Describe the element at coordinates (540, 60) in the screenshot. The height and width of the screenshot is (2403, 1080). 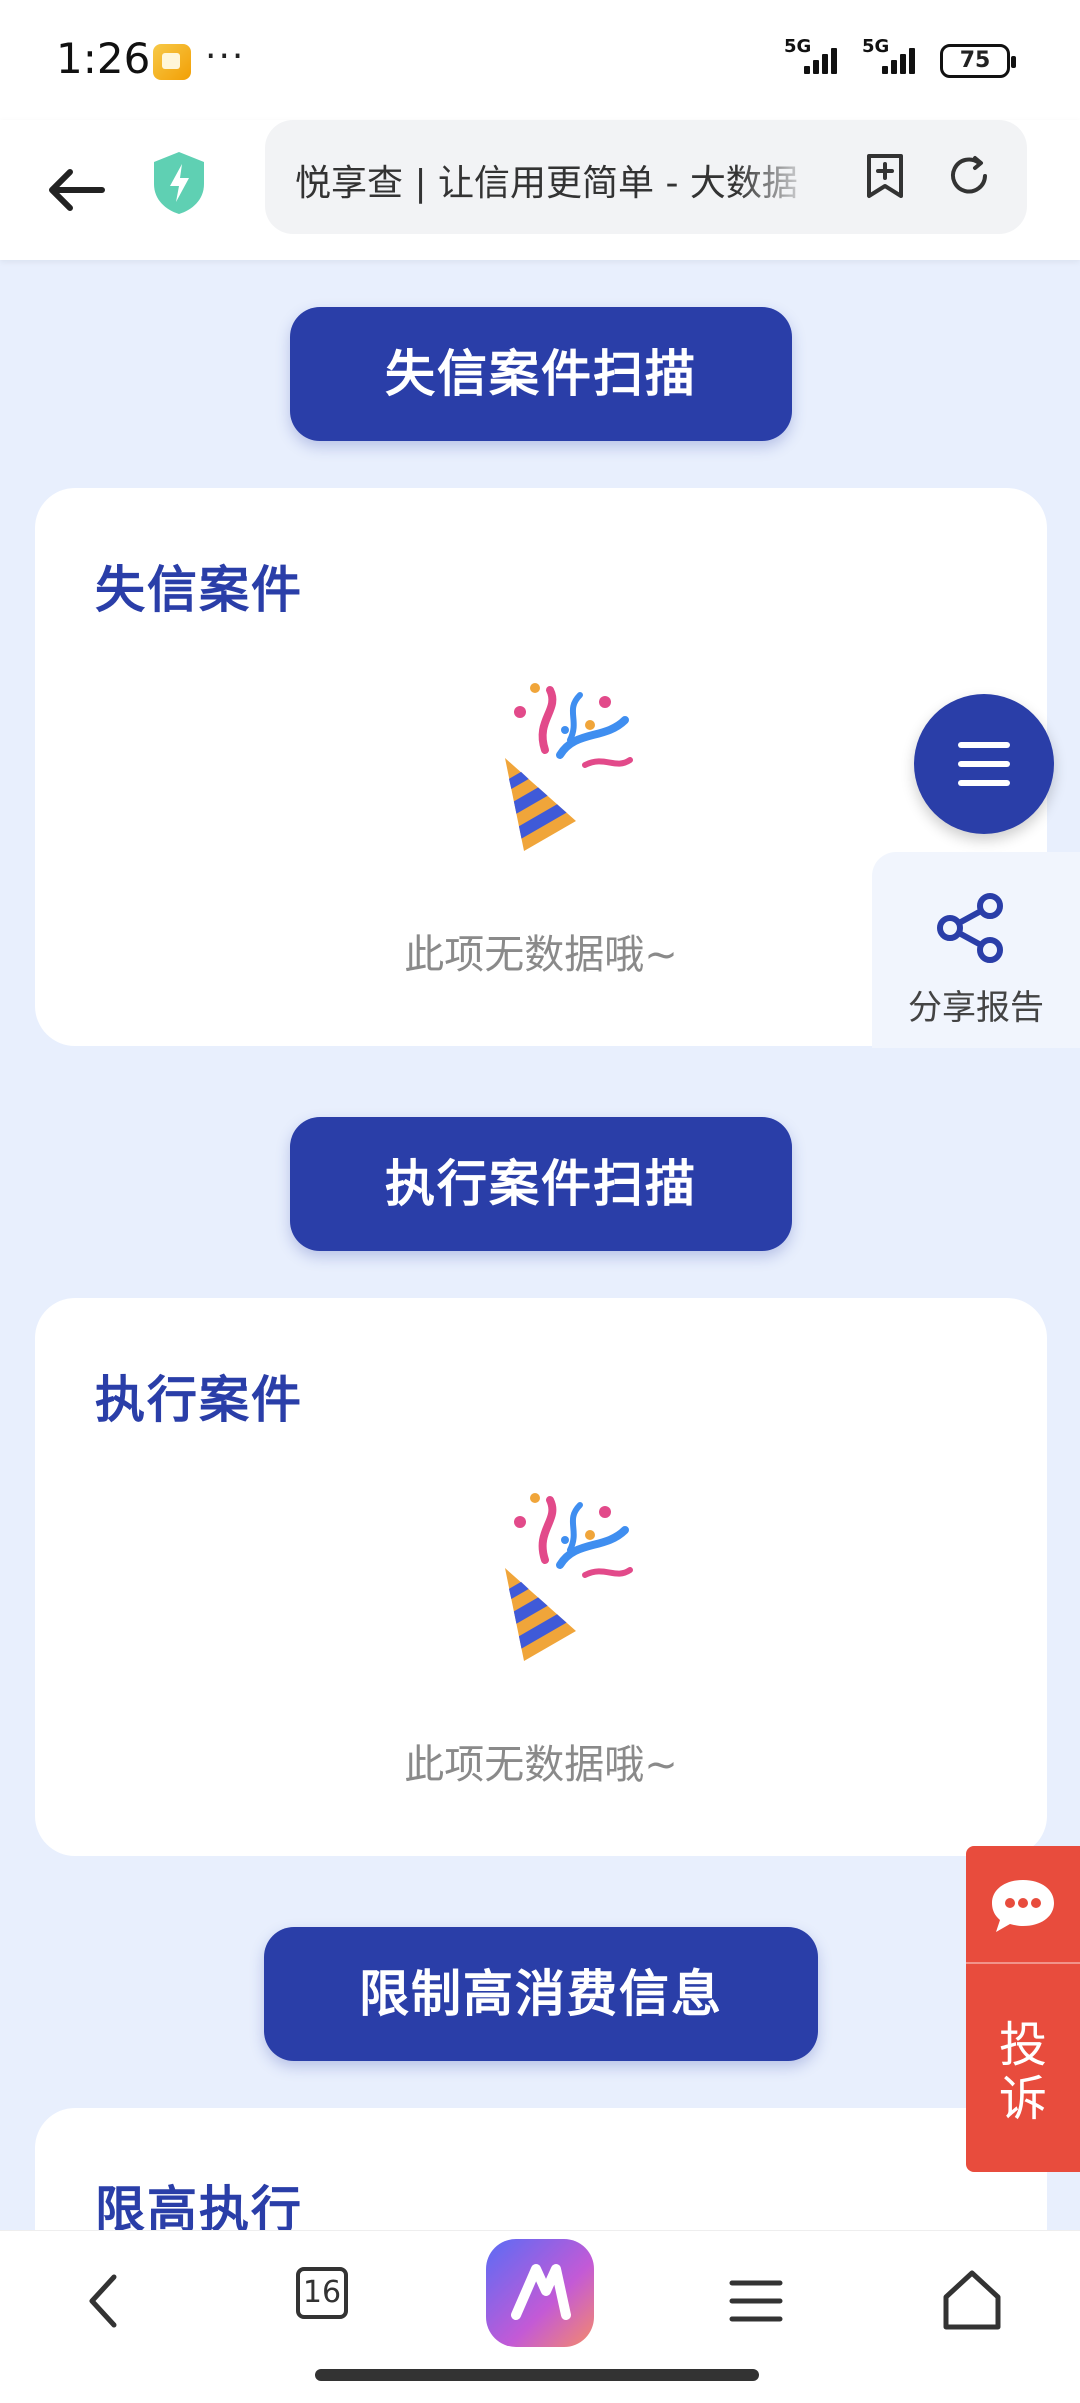
I see `status-bar: 1:26 ··· 5G 5G 75` at that location.